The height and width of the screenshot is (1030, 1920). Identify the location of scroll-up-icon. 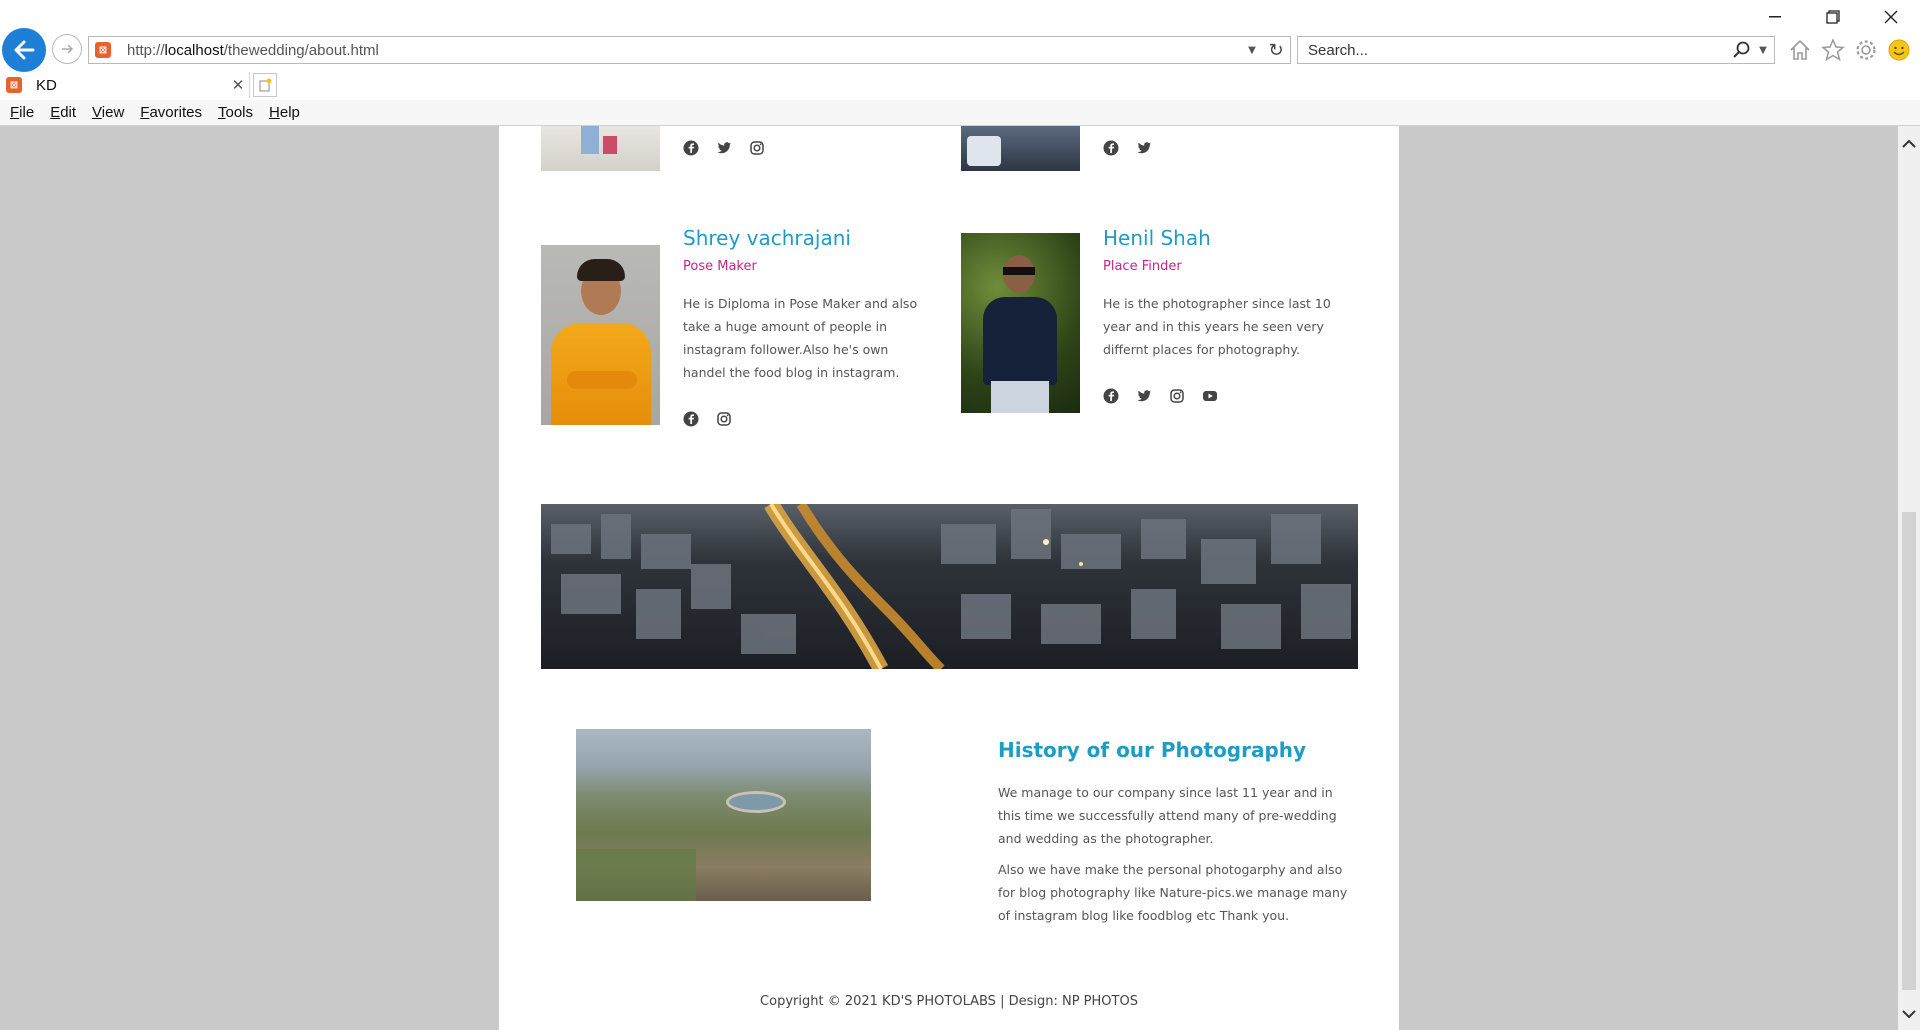
(1909, 144).